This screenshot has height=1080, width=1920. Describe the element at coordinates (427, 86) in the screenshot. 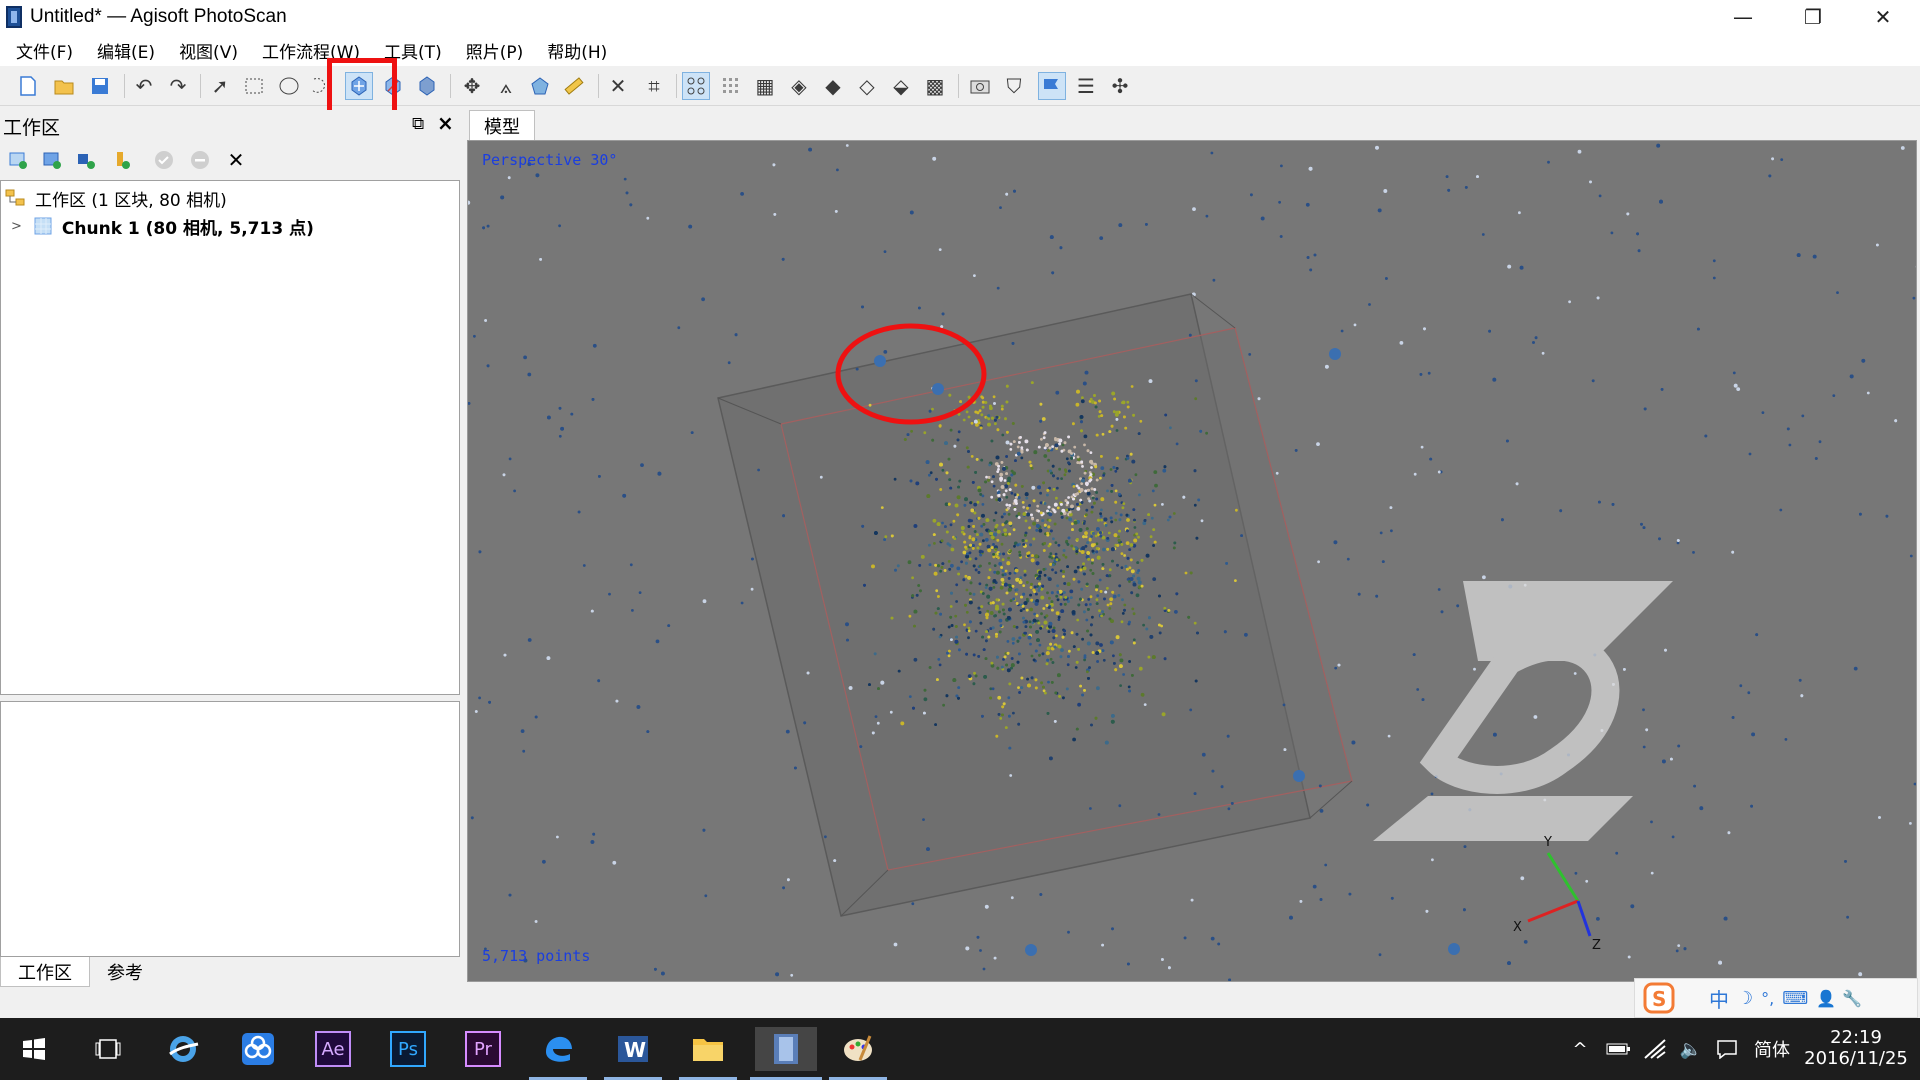

I see `rotate-region-icon` at that location.